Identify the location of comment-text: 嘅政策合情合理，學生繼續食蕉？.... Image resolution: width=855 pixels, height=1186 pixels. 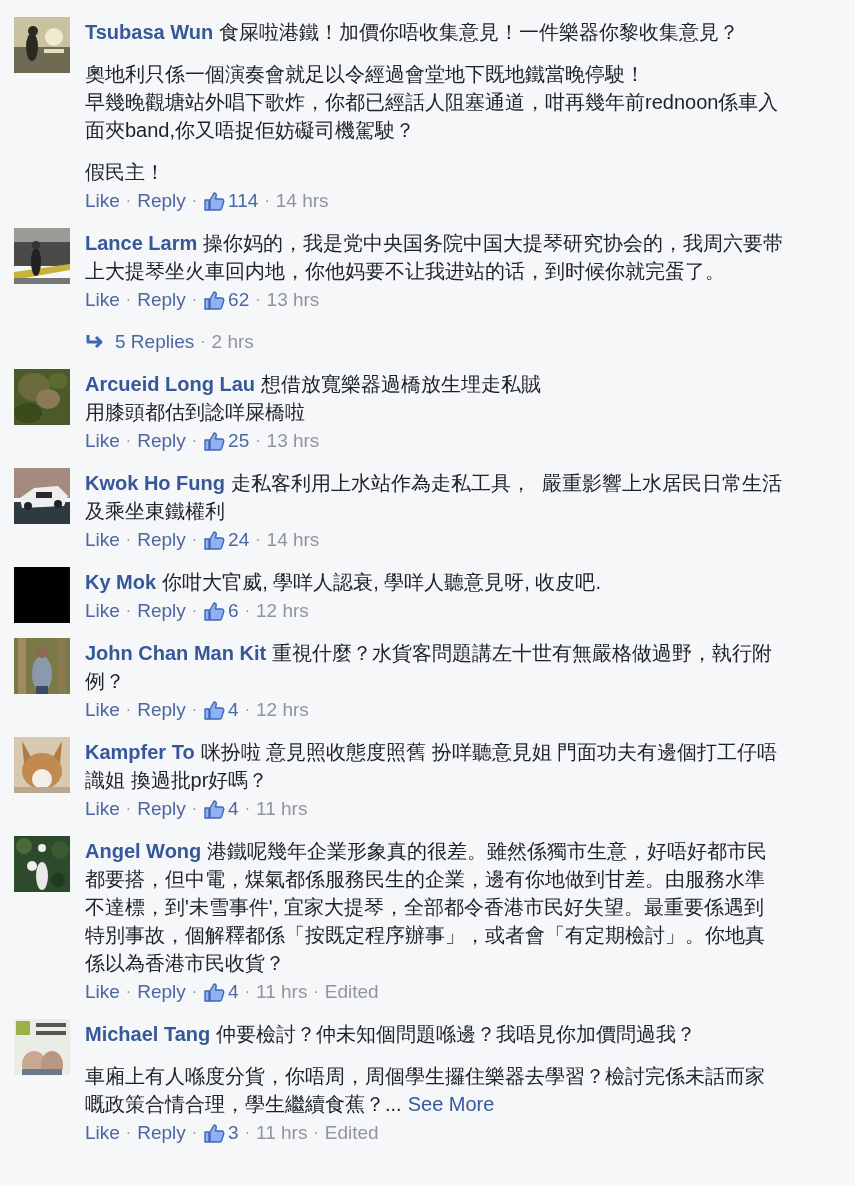
(243, 1104).